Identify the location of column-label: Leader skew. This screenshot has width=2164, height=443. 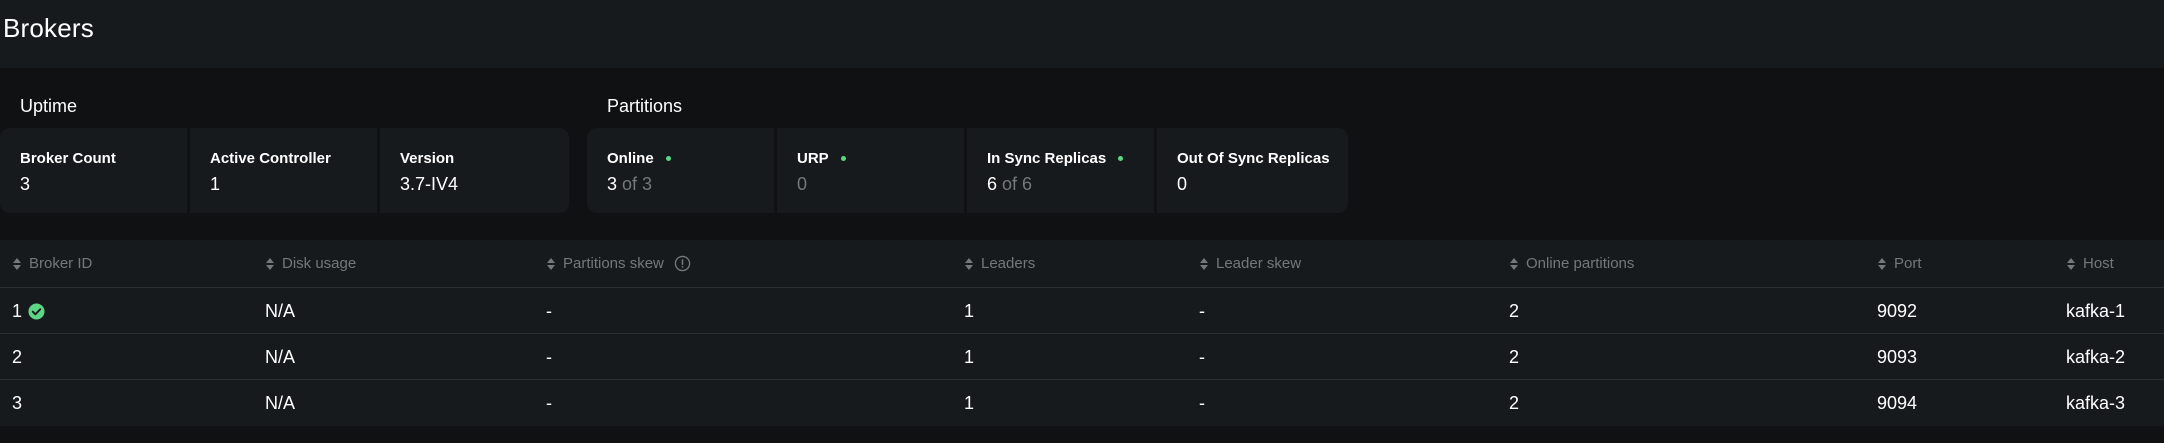
(1259, 263).